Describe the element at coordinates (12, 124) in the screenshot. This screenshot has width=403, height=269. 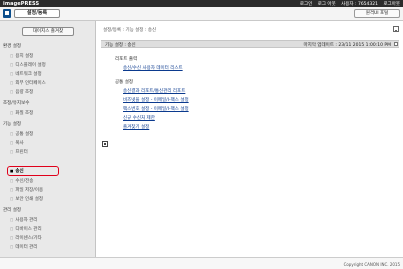
I see `sidebar-section-functions: 기능 설정` at that location.